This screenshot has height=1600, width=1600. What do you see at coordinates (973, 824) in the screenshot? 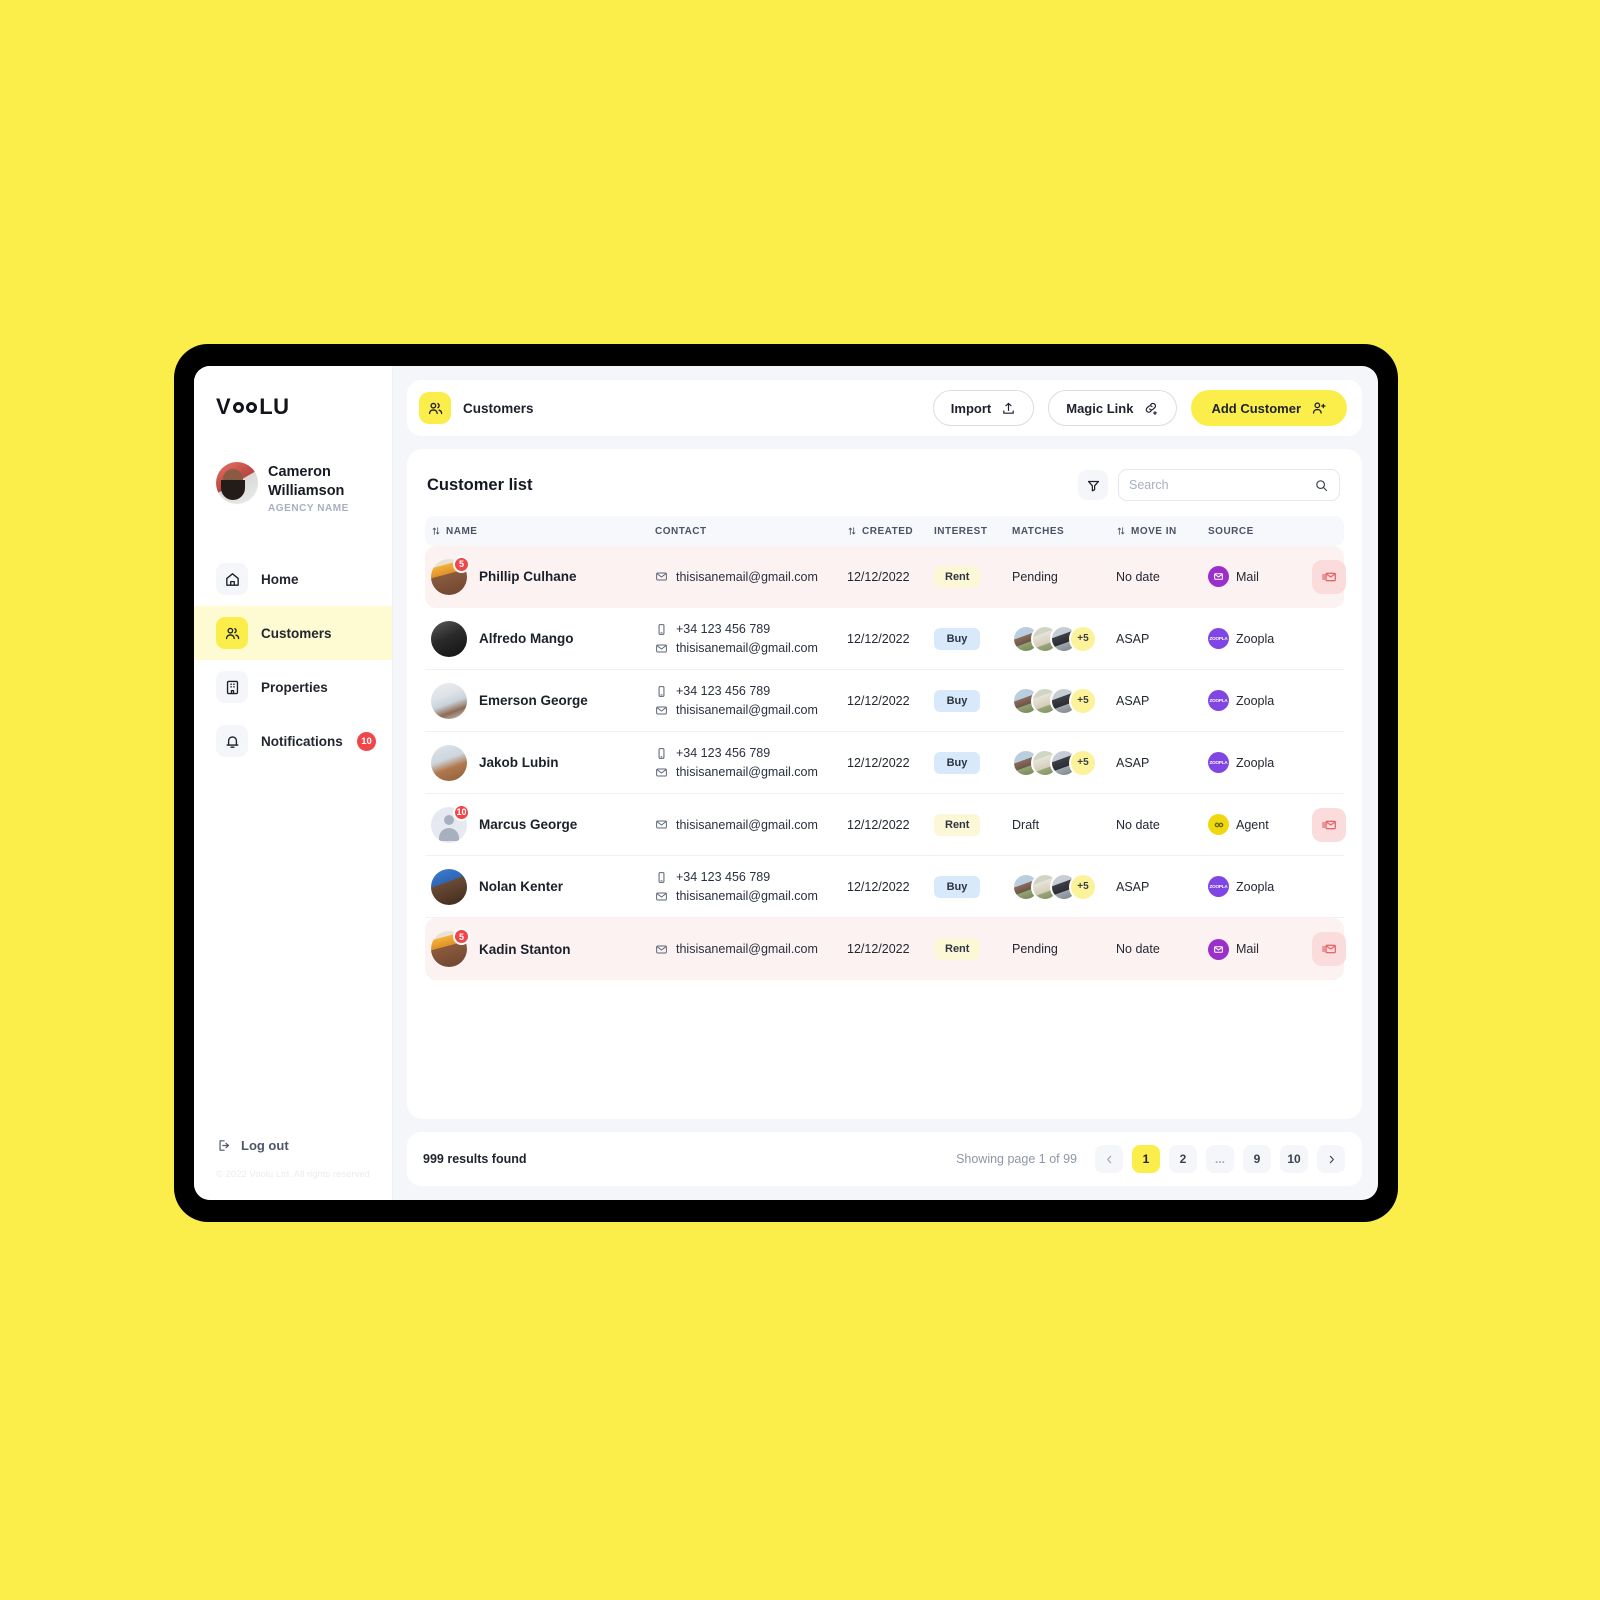
I see `cell-interest: Rent` at bounding box center [973, 824].